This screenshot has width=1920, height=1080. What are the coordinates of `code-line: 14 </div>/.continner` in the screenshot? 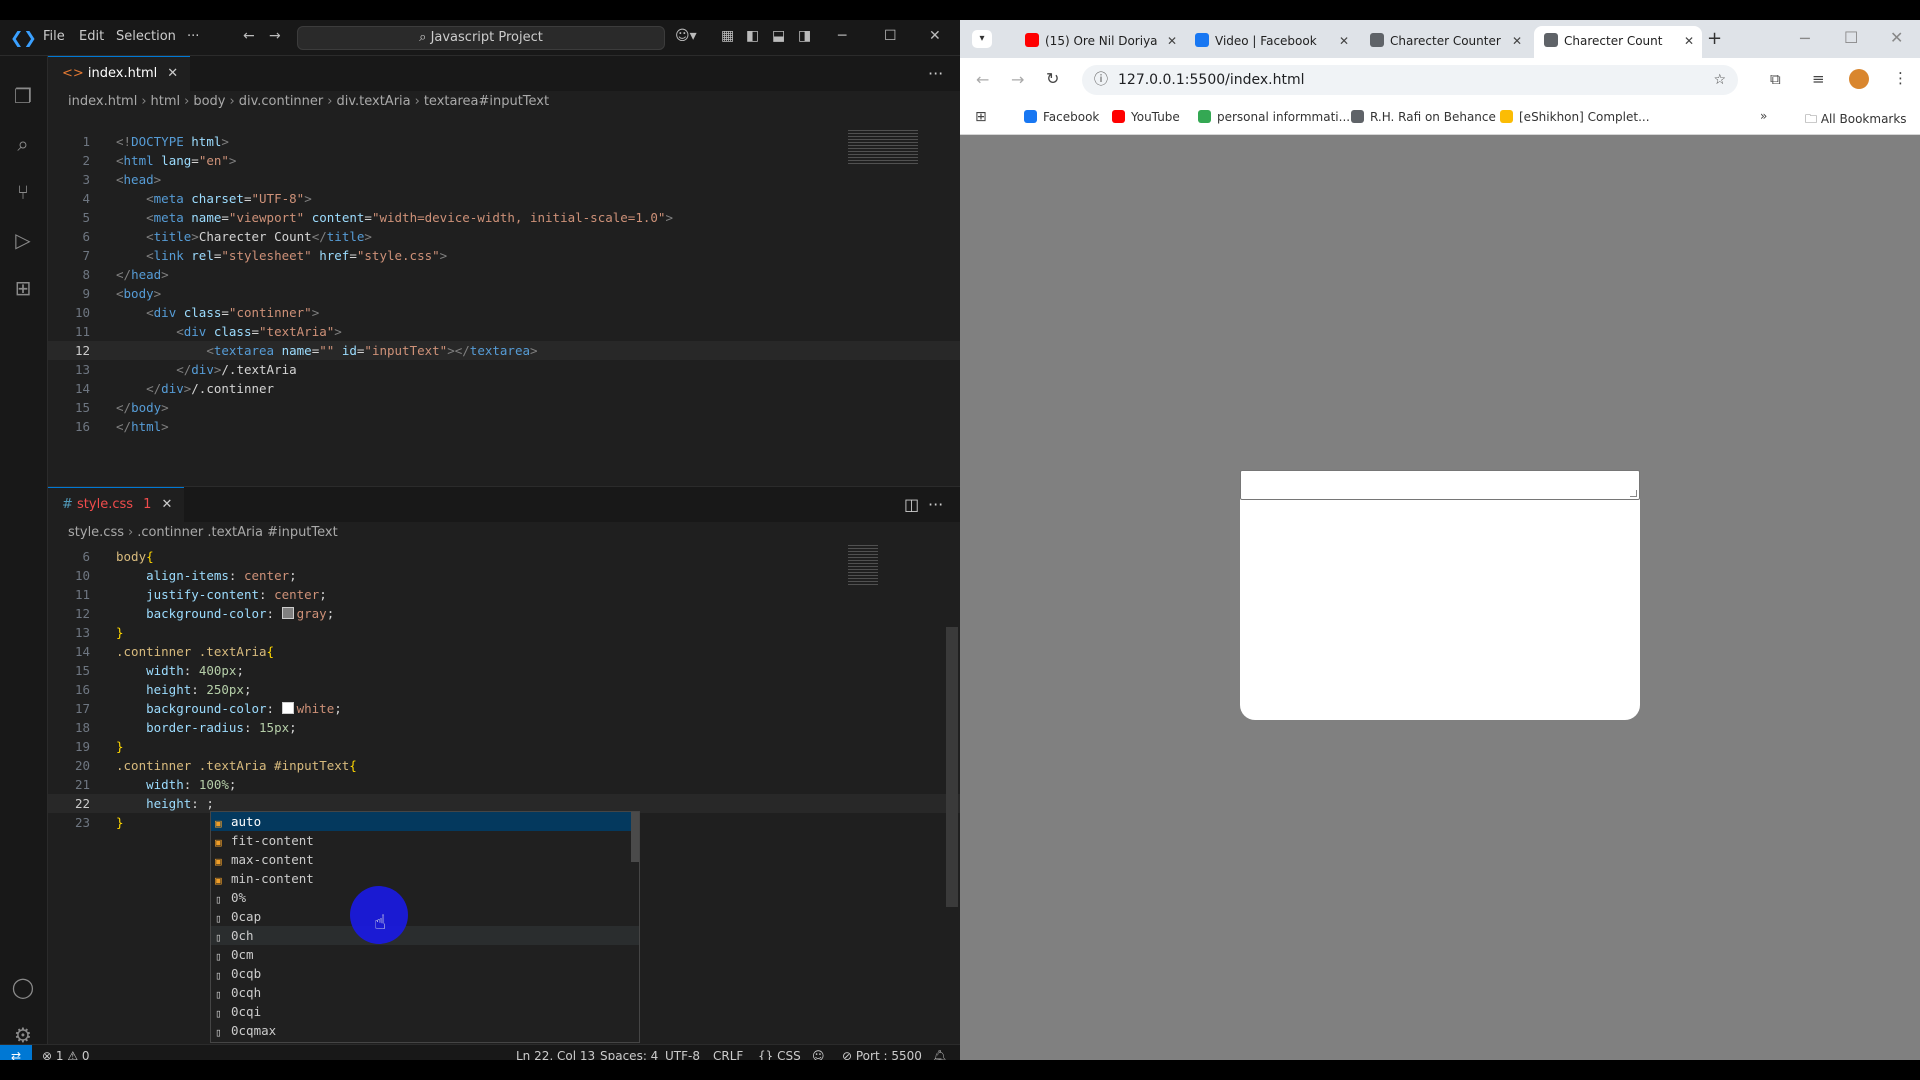 It's located at (504, 388).